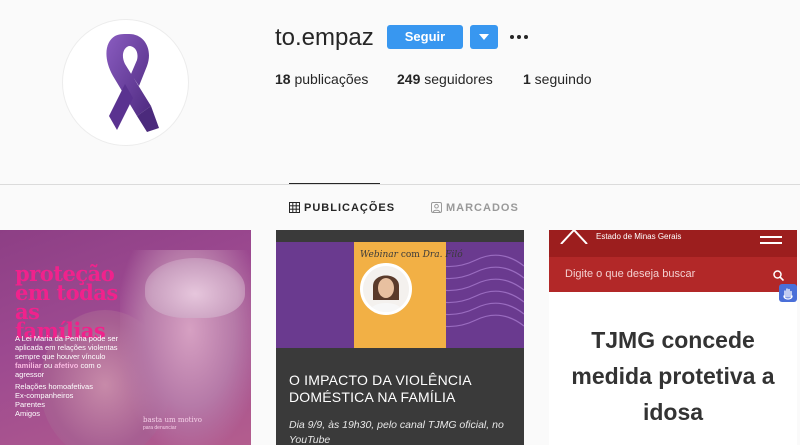  Describe the element at coordinates (673, 376) in the screenshot. I see `post3-headline: TJMG concede medida protetiva a idosa` at that location.